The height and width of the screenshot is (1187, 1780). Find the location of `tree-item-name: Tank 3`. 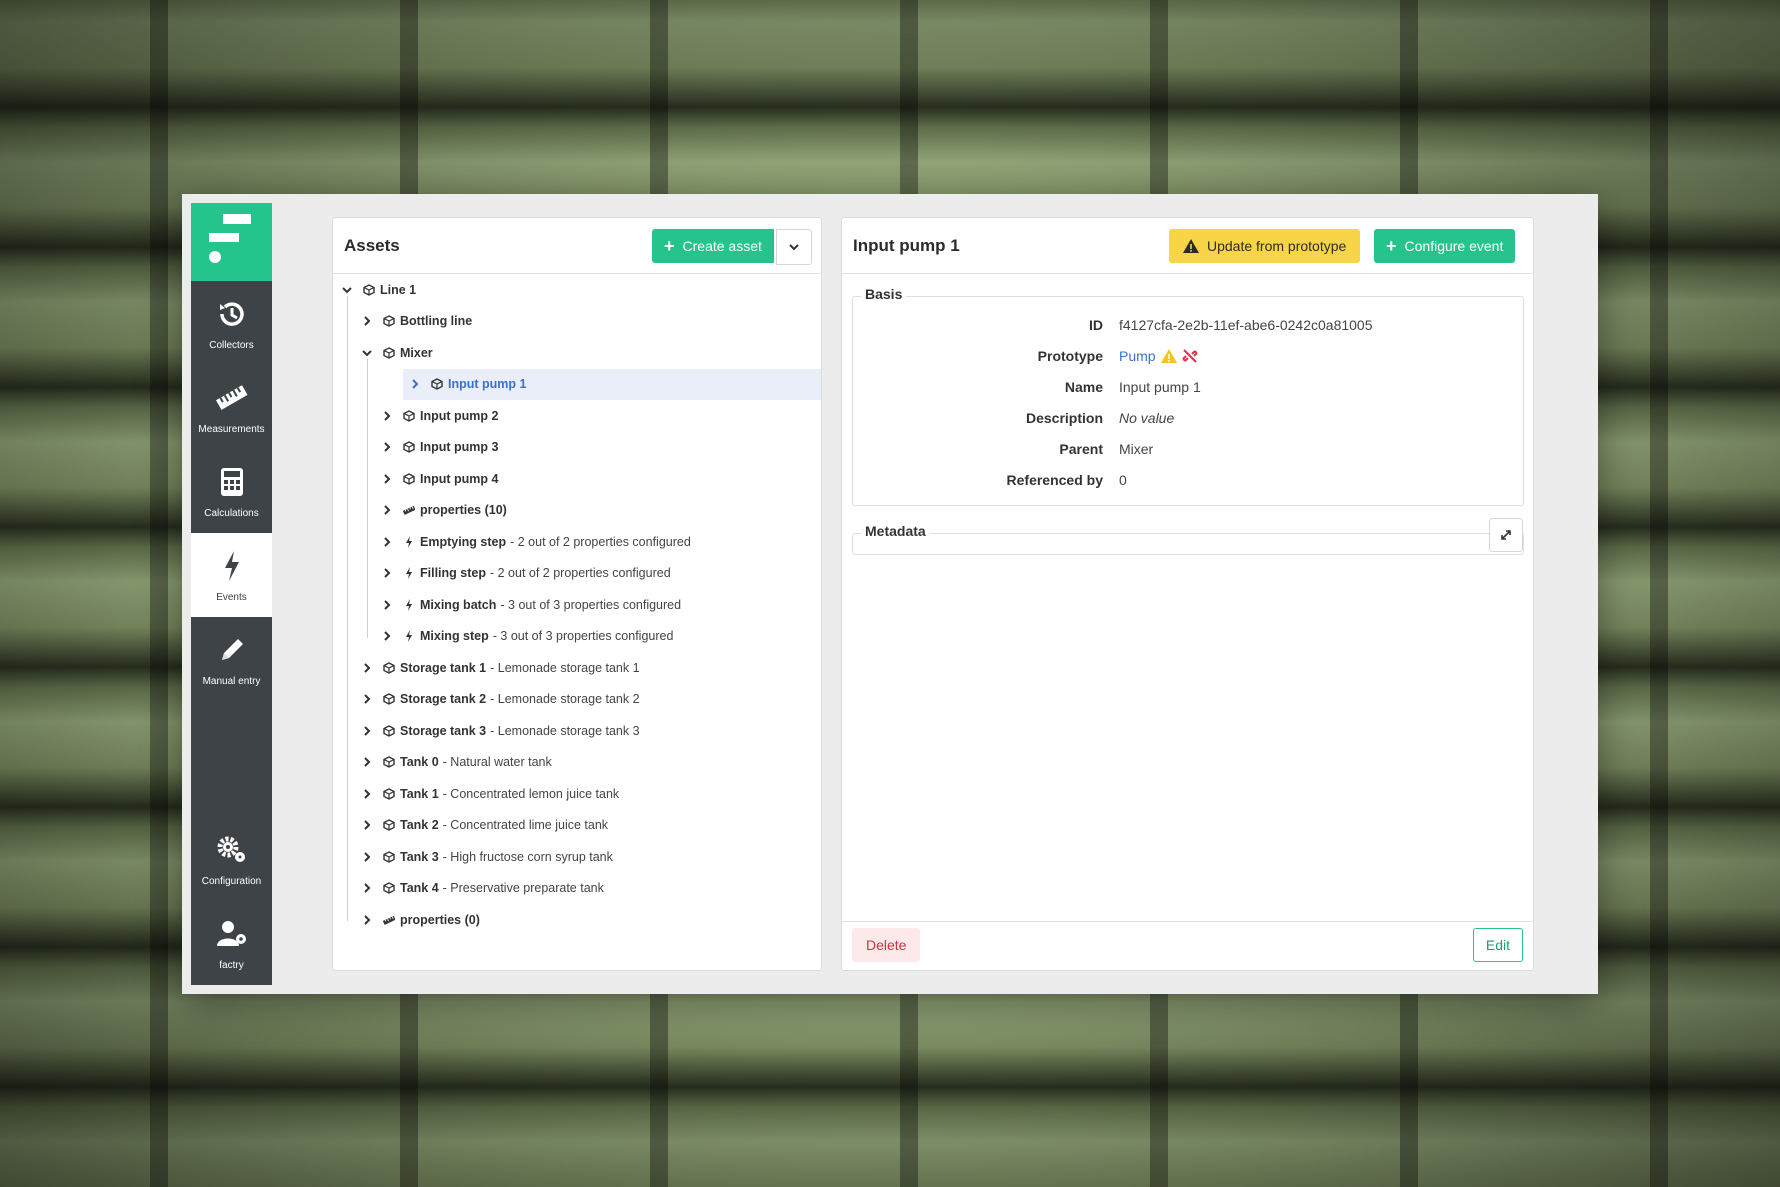

tree-item-name: Tank 3 is located at coordinates (419, 856).